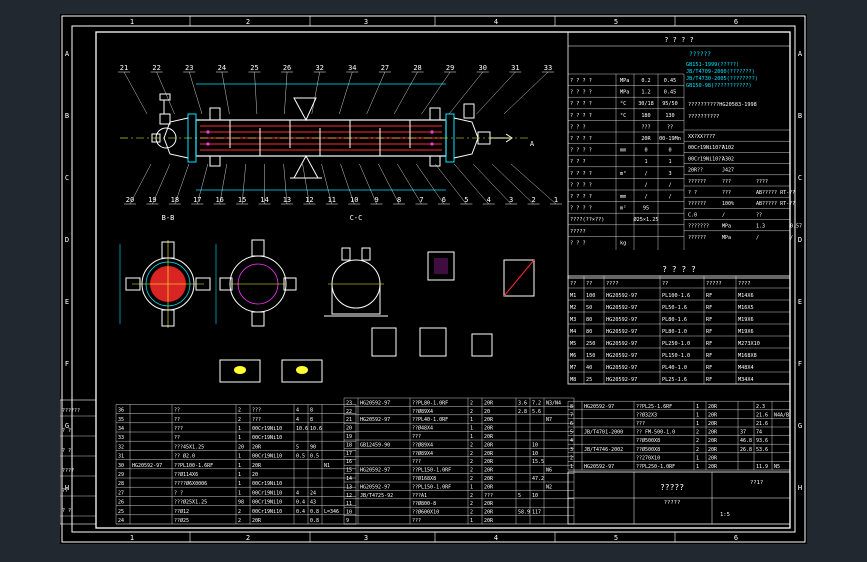 This screenshot has height=562, width=867. I want to click on part-balloon: 29, so click(450, 68).